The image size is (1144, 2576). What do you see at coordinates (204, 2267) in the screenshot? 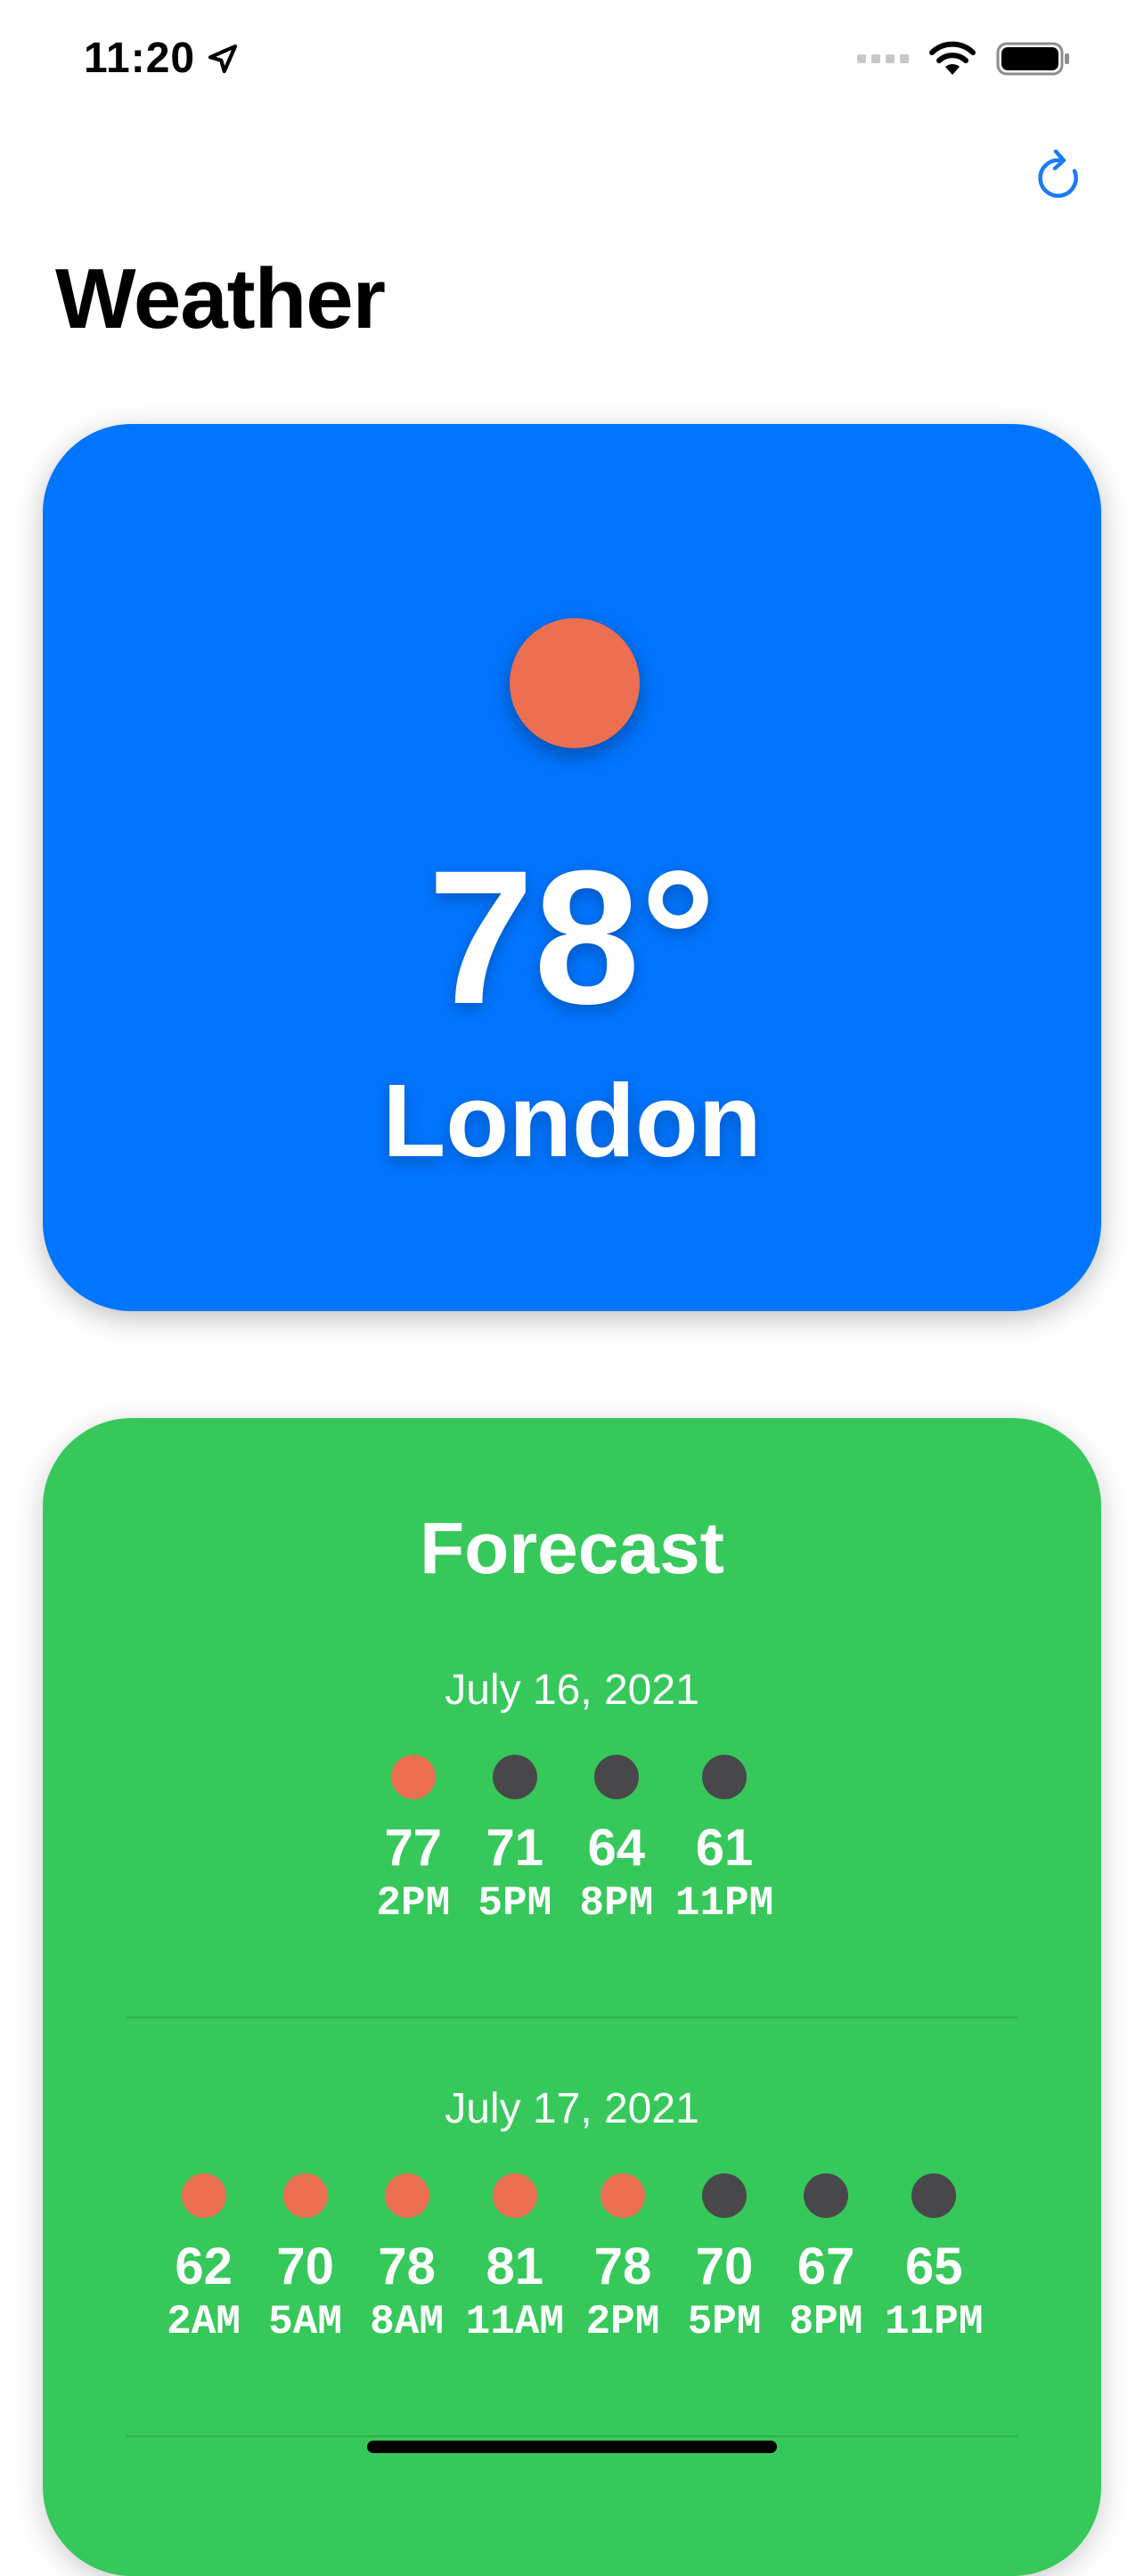
I see `forecast-hour-temp: 62` at bounding box center [204, 2267].